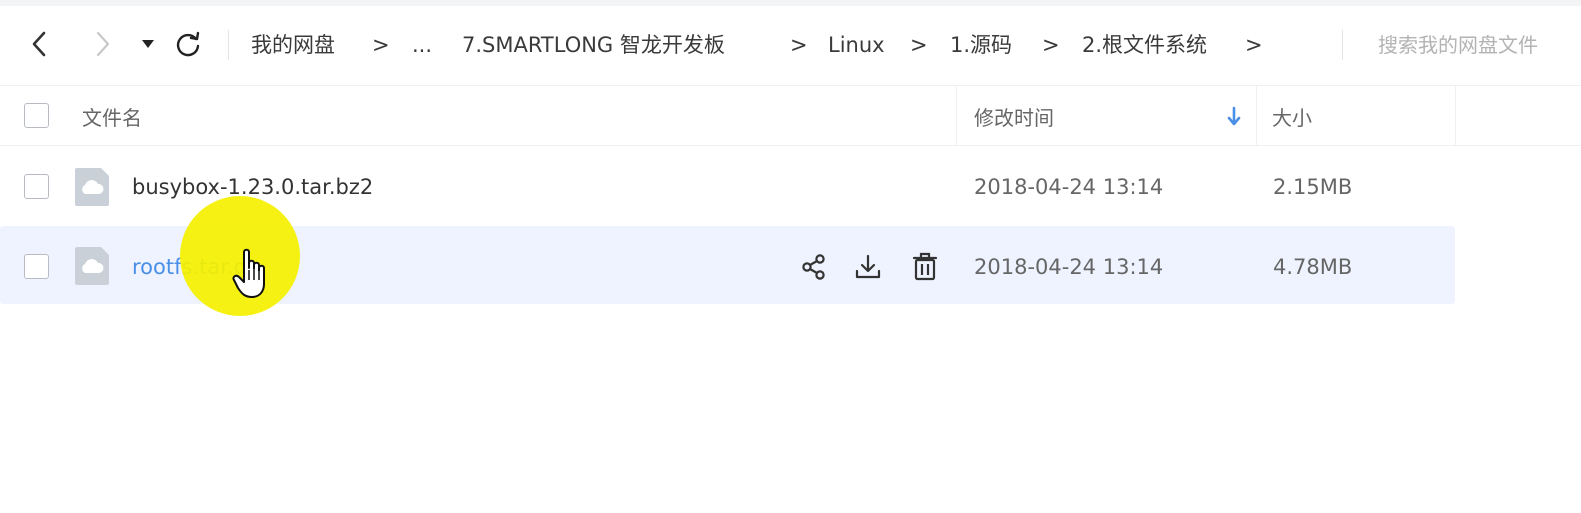 The width and height of the screenshot is (1581, 513). I want to click on arrow-down-icon, so click(1234, 116).